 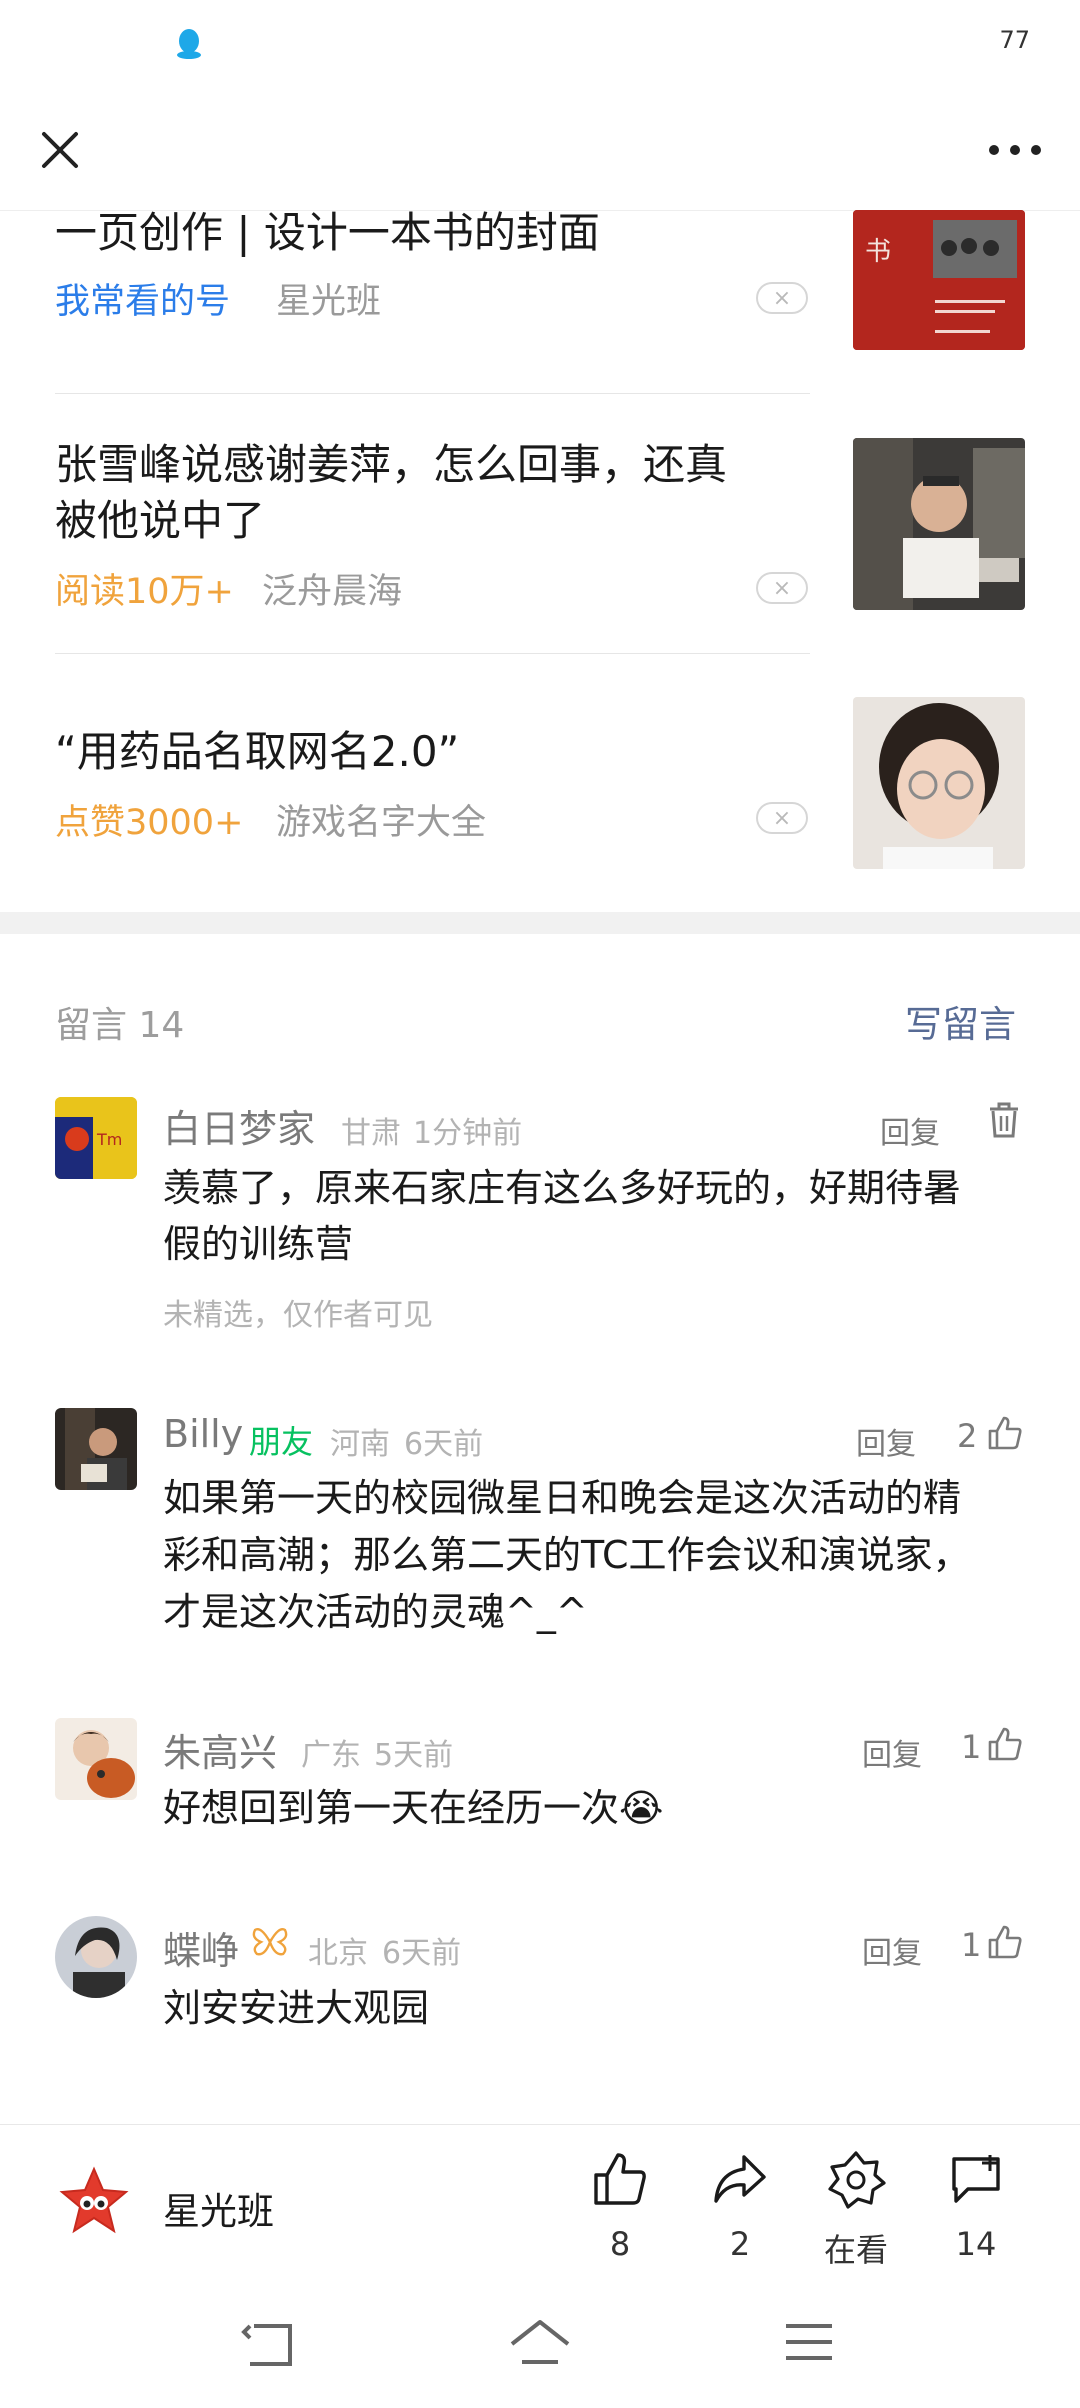 What do you see at coordinates (220, 1749) in the screenshot?
I see `commenter-name: 朱高兴` at bounding box center [220, 1749].